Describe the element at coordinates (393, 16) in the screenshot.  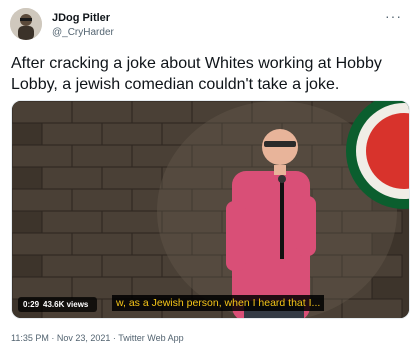
I see `more-horizontal-icon: ···` at that location.